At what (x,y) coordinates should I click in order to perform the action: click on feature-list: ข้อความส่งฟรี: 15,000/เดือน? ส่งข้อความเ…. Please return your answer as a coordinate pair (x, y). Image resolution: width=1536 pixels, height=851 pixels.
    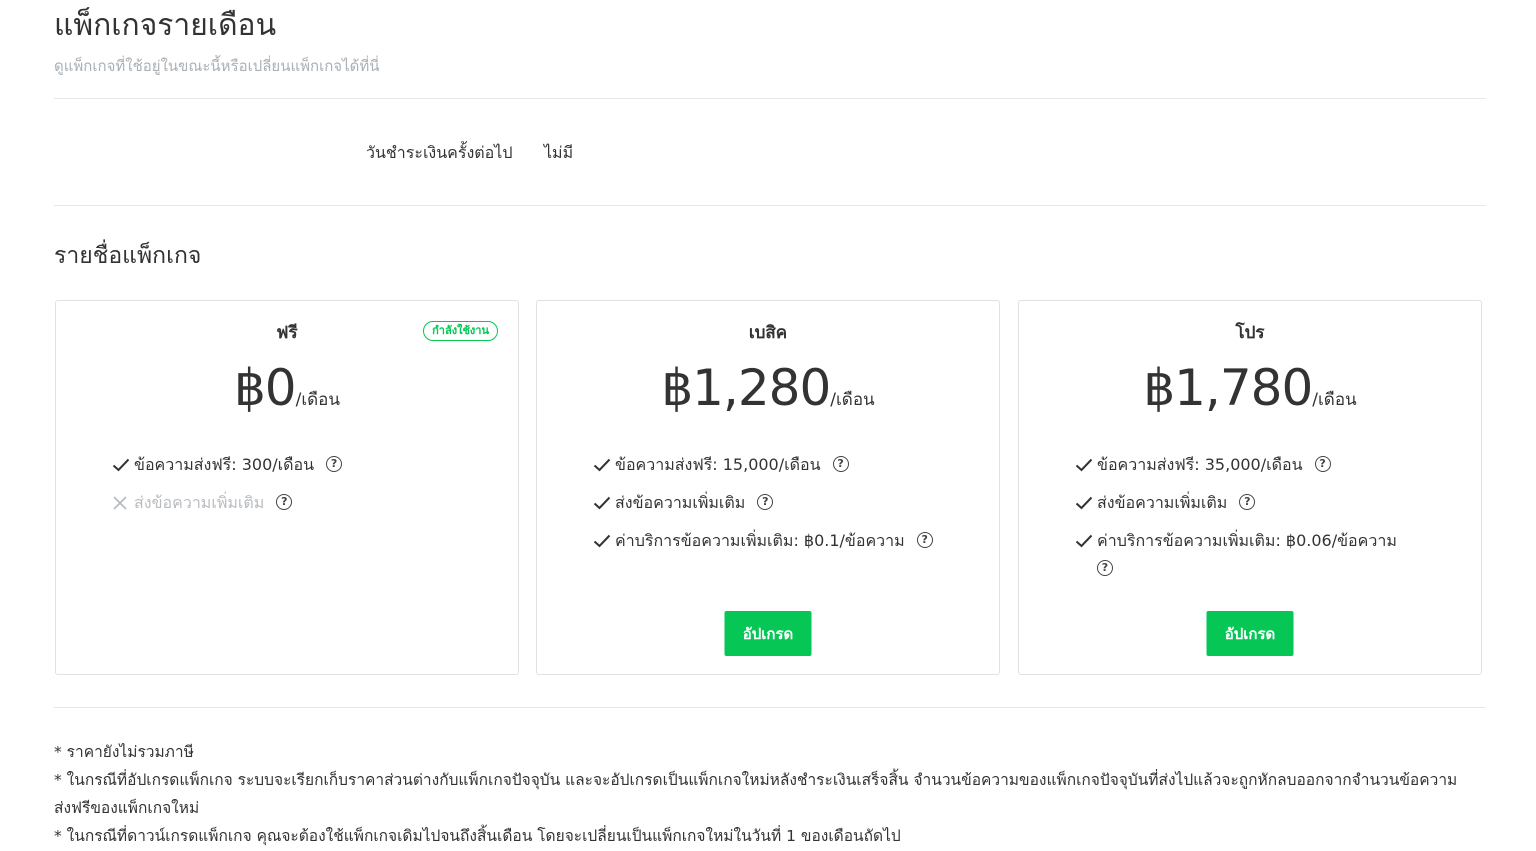
    Looking at the image, I should click on (781, 508).